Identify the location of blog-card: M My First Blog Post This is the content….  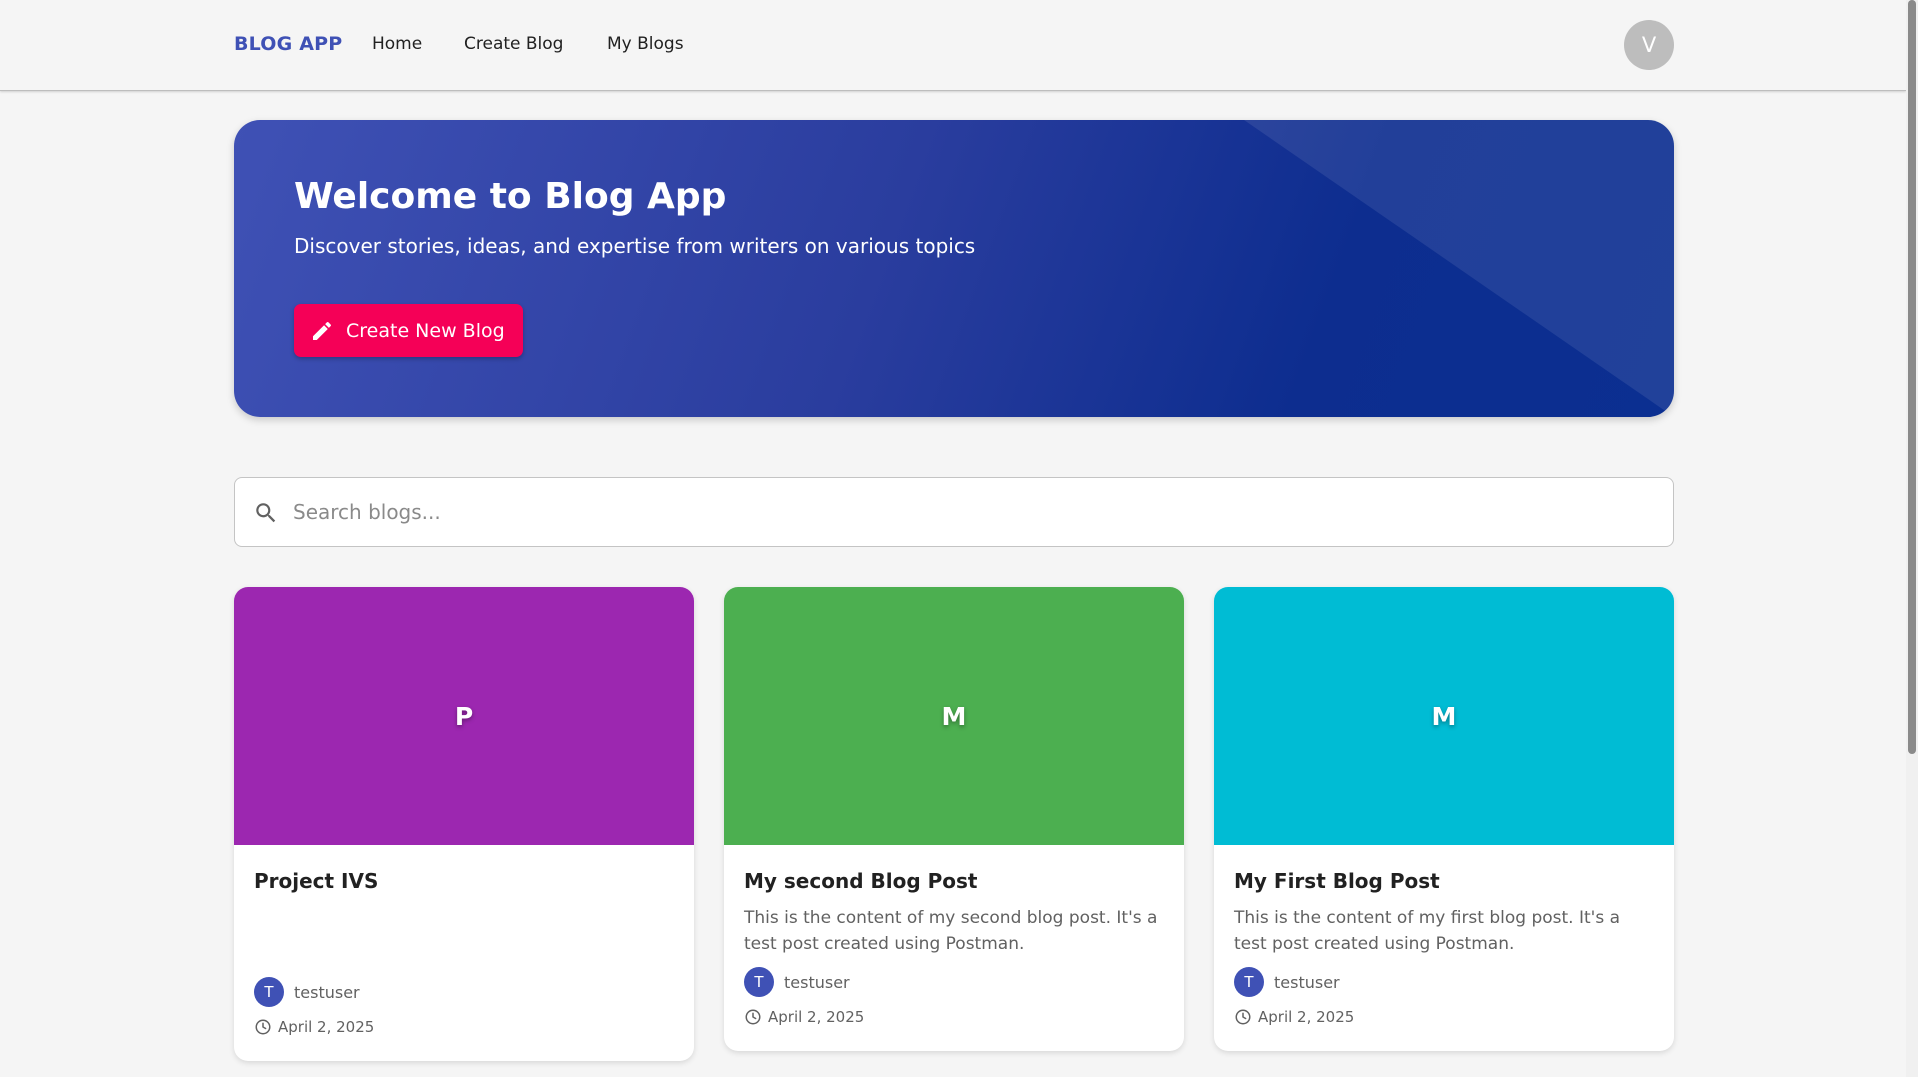
(1444, 819).